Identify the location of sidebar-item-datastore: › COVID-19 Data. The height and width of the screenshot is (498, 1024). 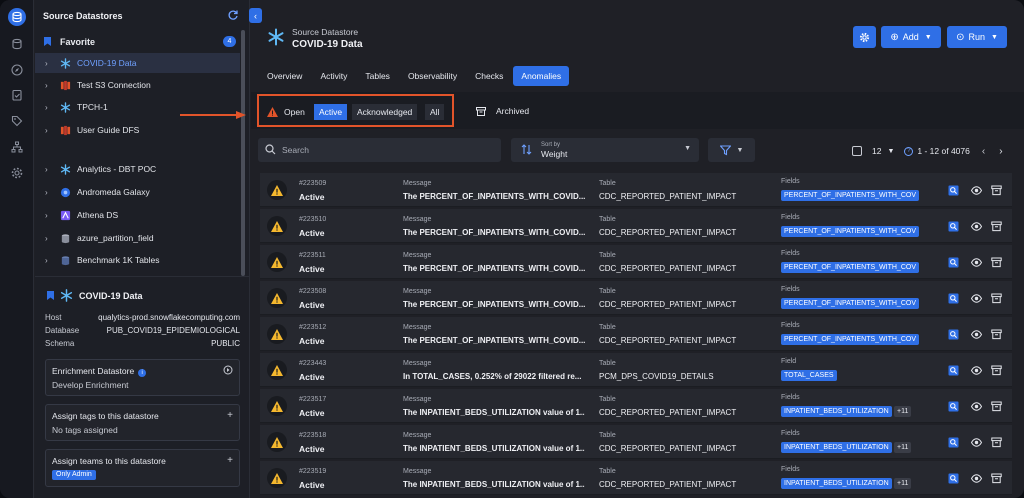
(137, 63).